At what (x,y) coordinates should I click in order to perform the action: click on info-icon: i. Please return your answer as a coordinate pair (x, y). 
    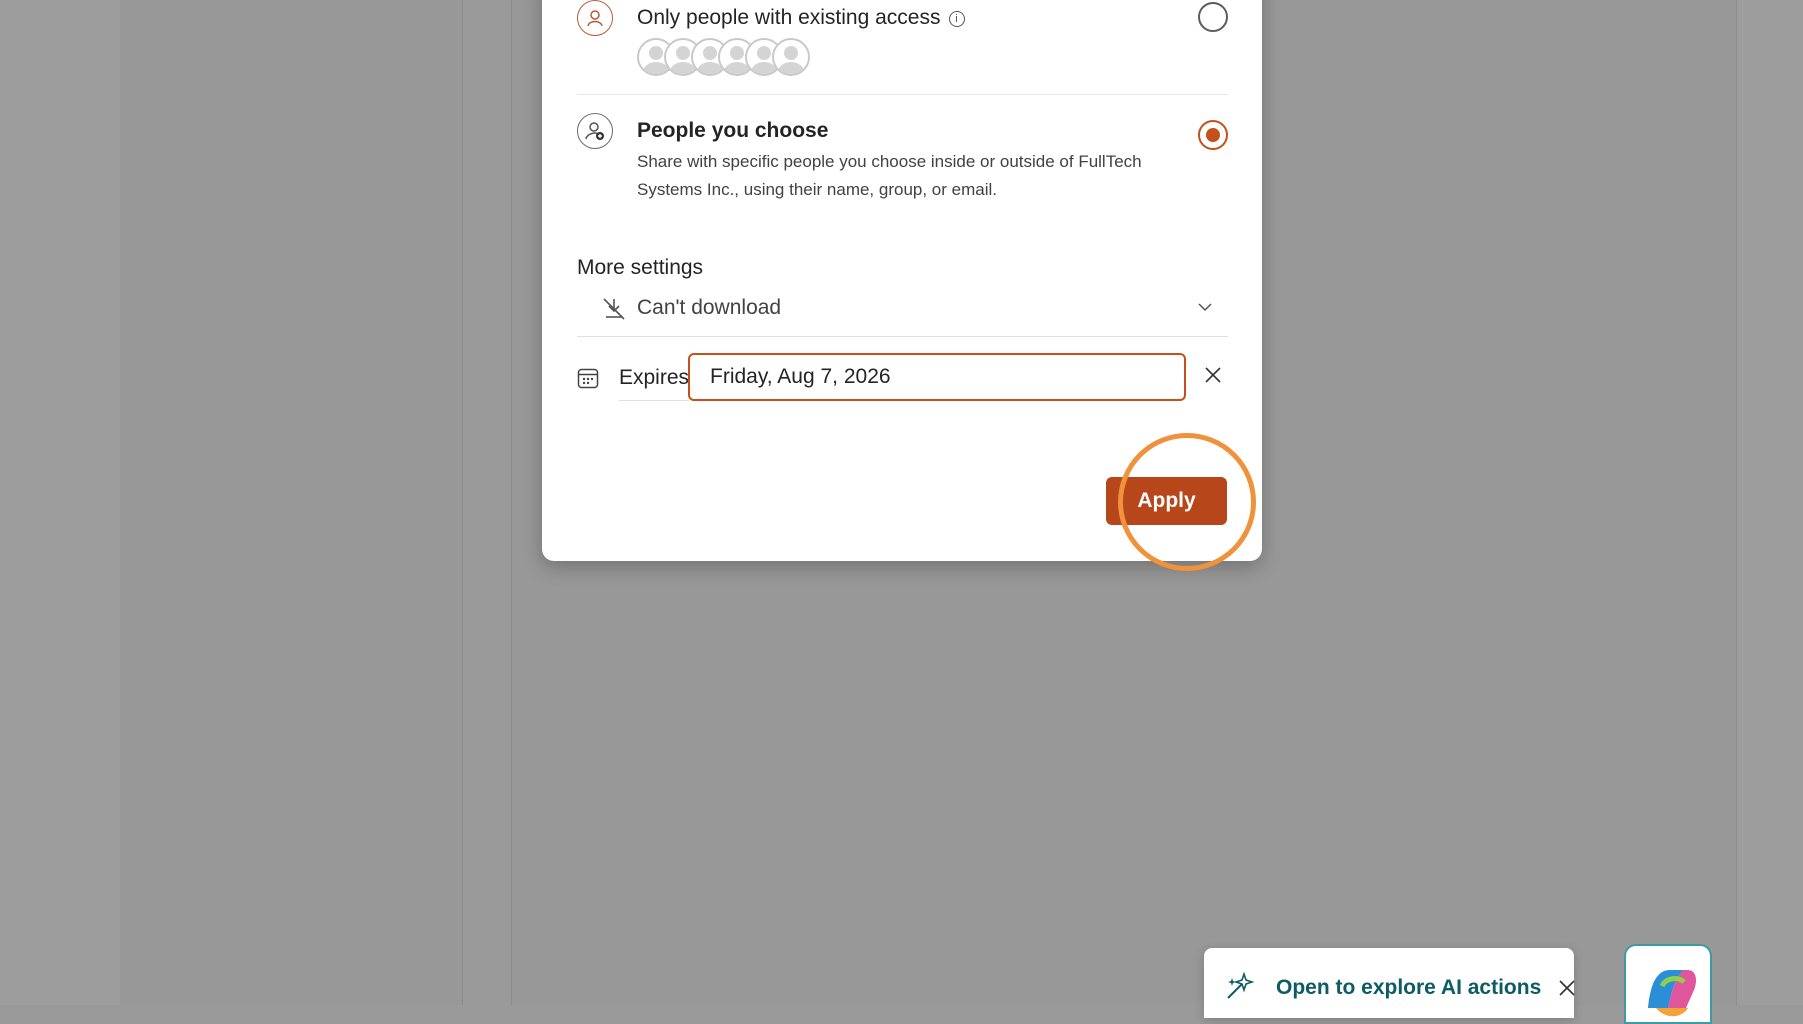
    Looking at the image, I should click on (956, 19).